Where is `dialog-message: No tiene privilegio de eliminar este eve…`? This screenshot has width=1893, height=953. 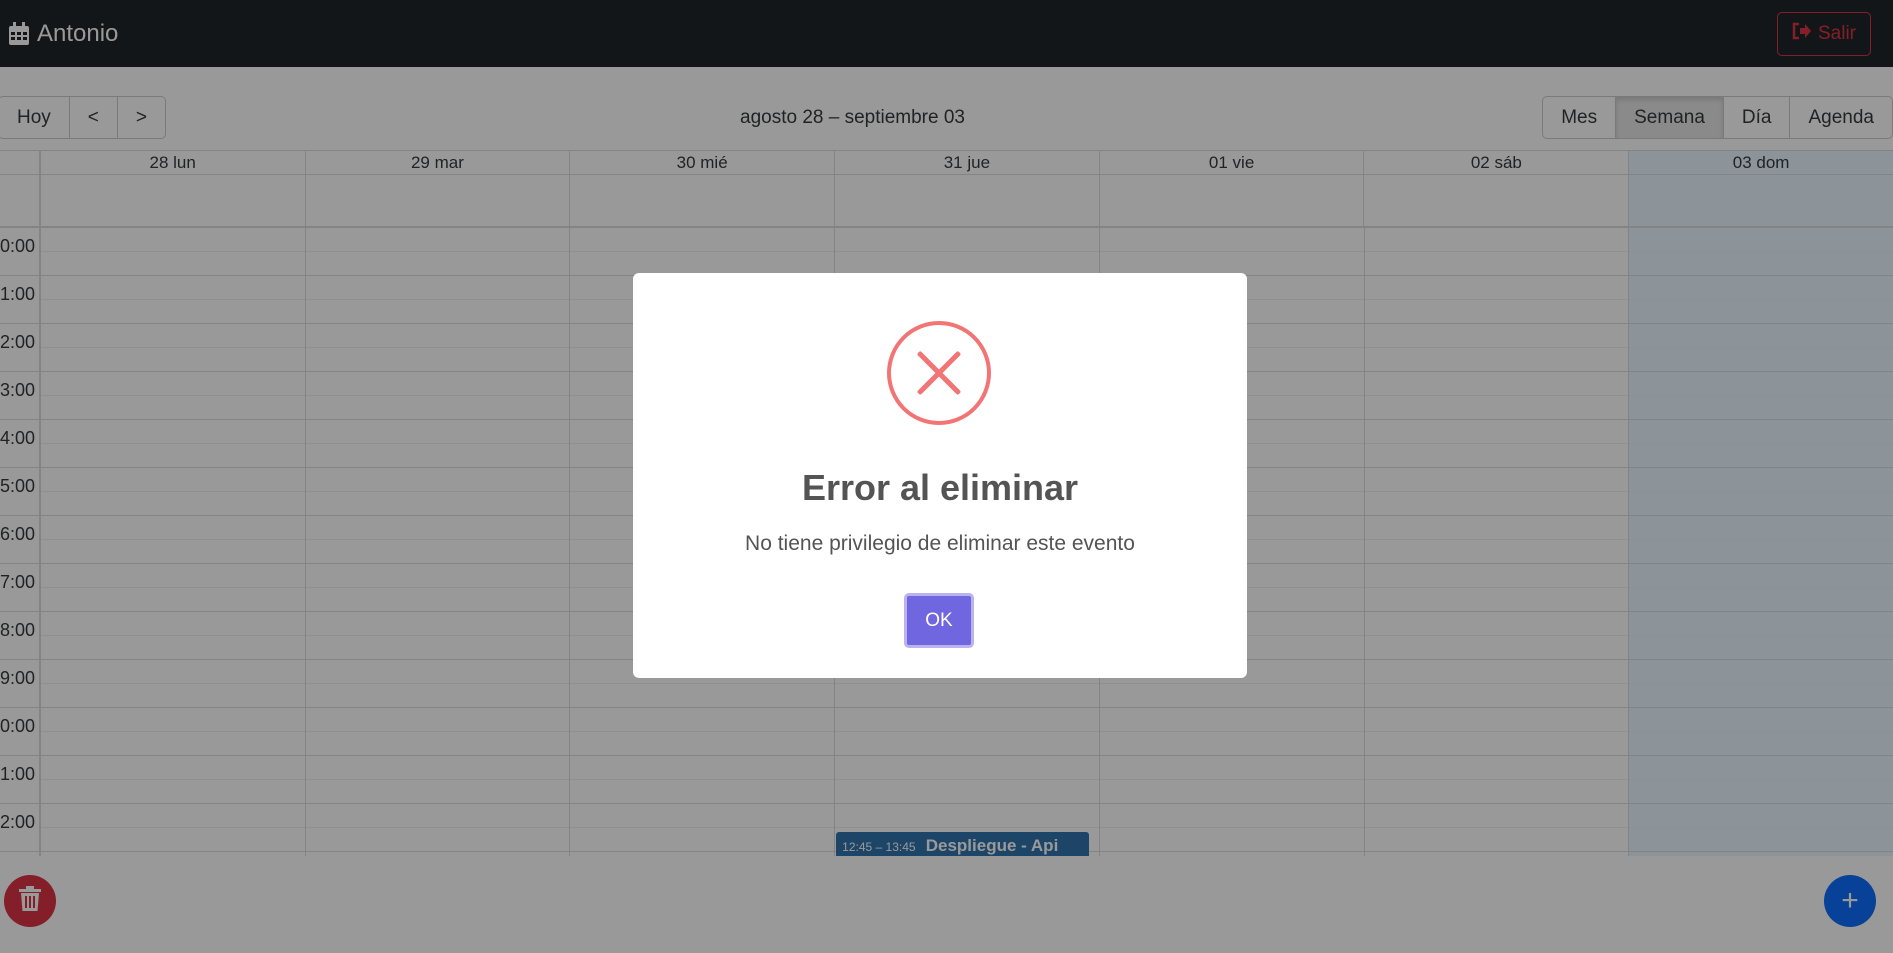
dialog-message: No tiene privilegio de eliminar este eve… is located at coordinates (940, 543).